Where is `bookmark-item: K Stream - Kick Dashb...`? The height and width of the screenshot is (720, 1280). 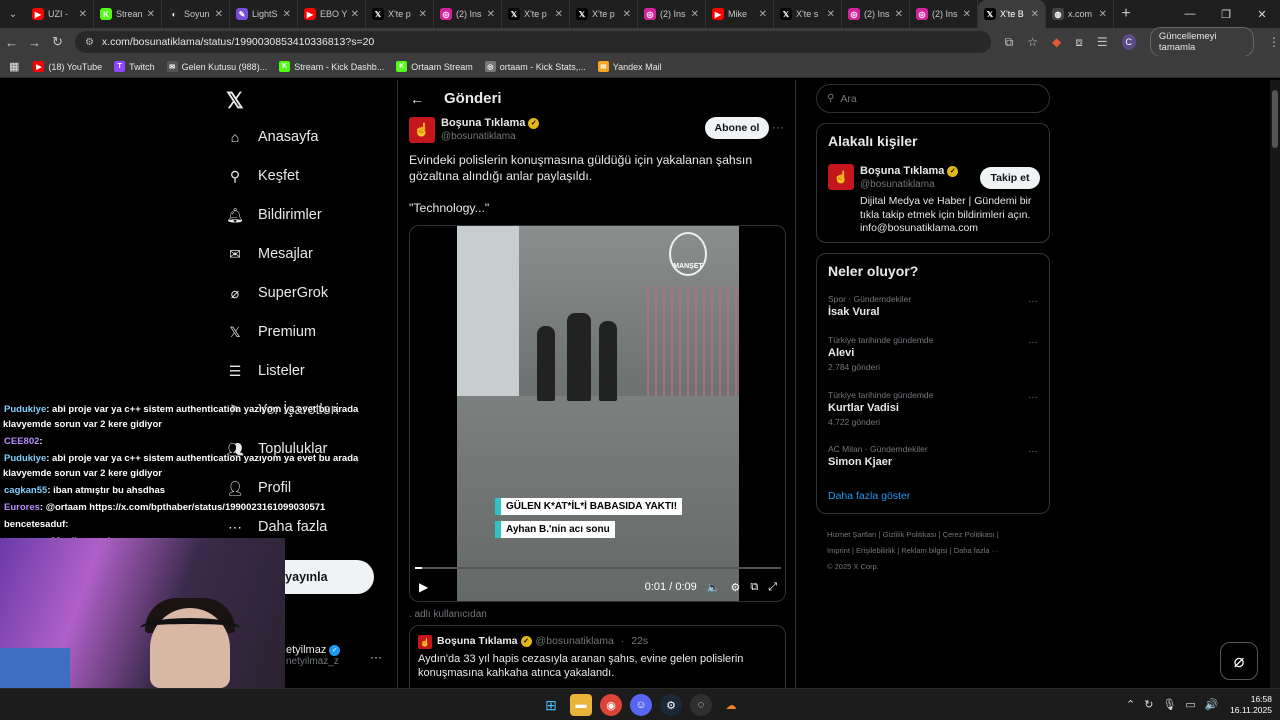
bookmark-item: K Stream - Kick Dashb... is located at coordinates (331, 66).